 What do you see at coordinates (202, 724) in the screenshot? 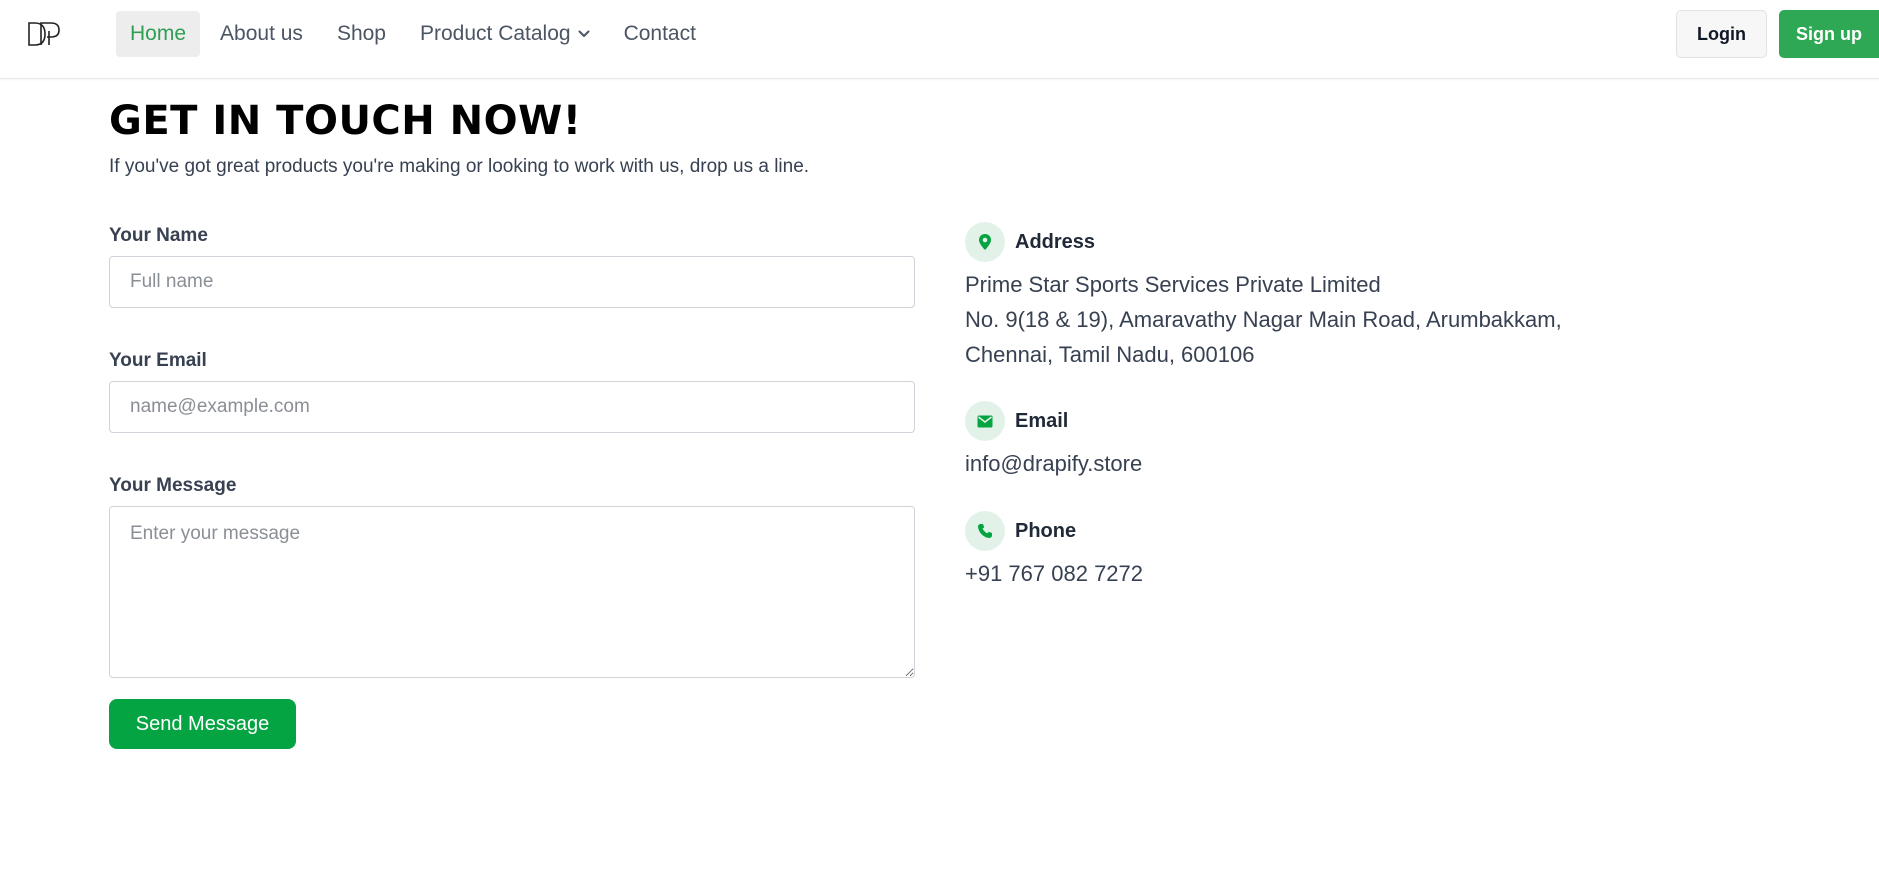
I see `send-message-button: Send Message` at bounding box center [202, 724].